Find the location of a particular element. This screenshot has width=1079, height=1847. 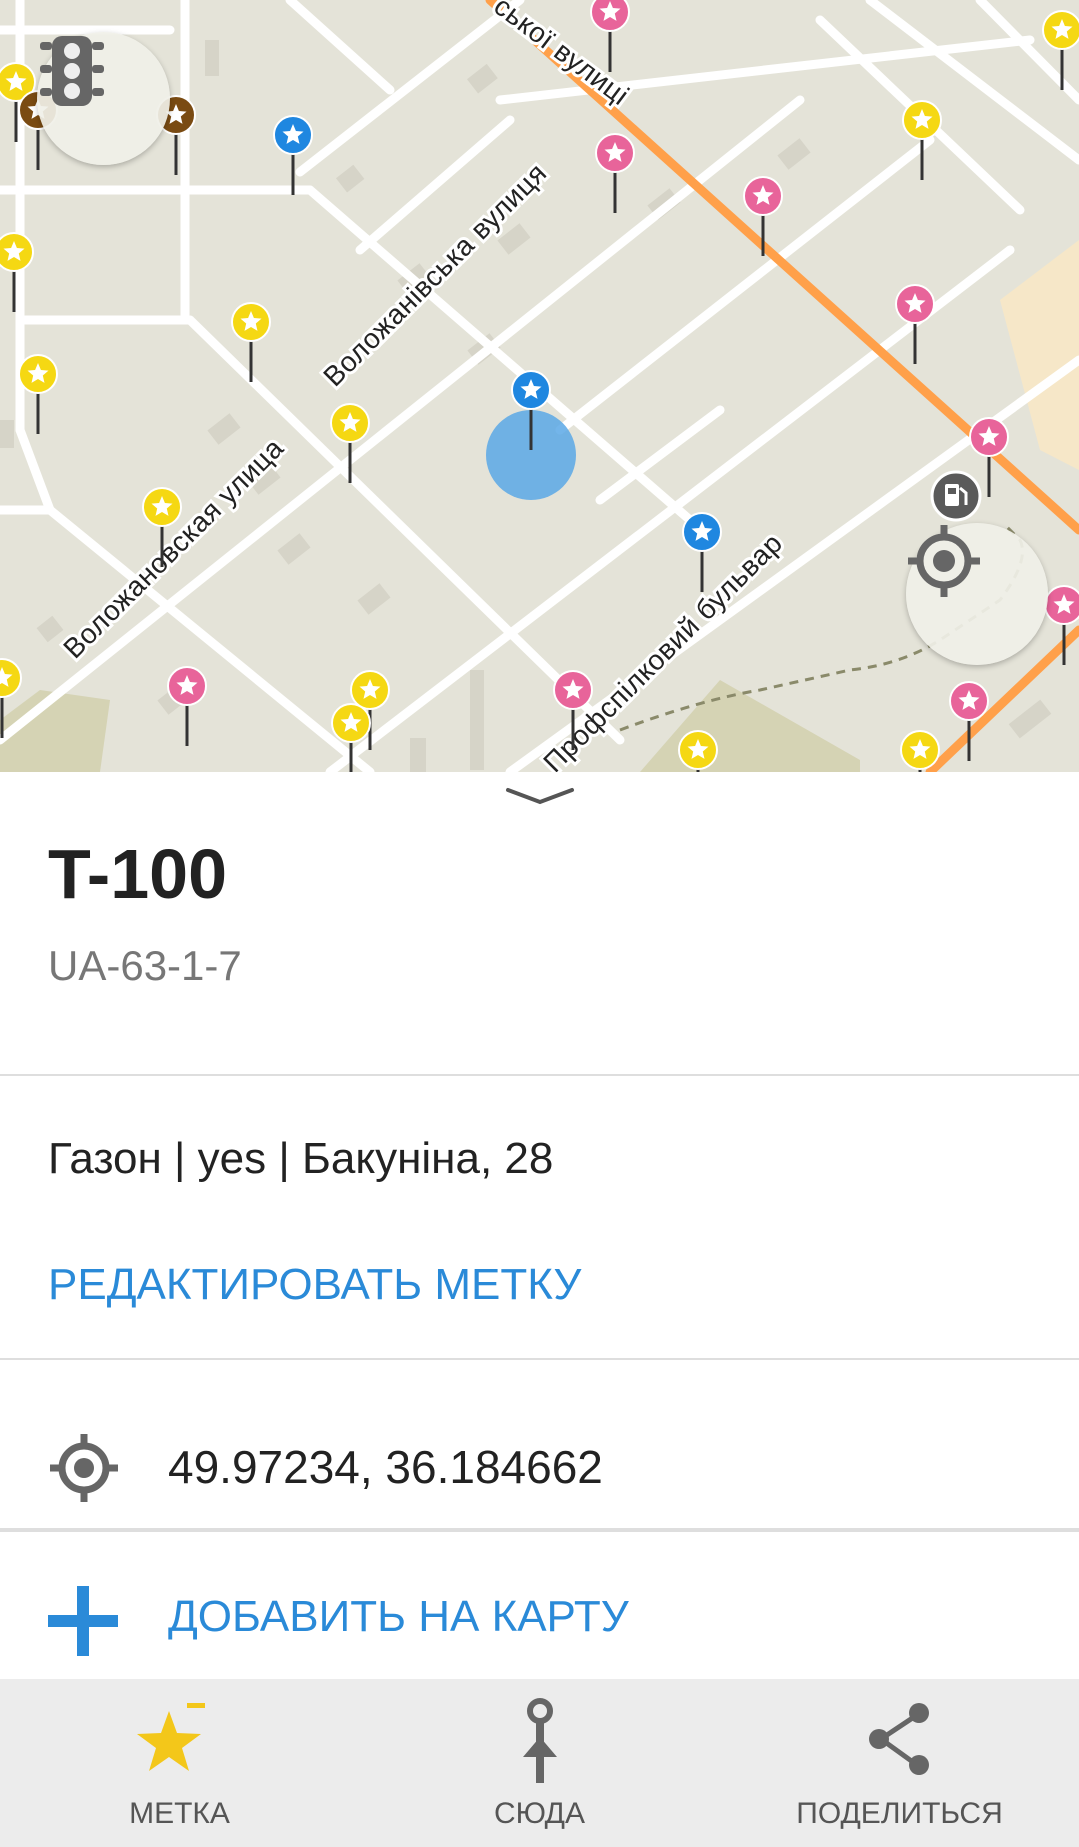

place-title: T-100 is located at coordinates (137, 874).